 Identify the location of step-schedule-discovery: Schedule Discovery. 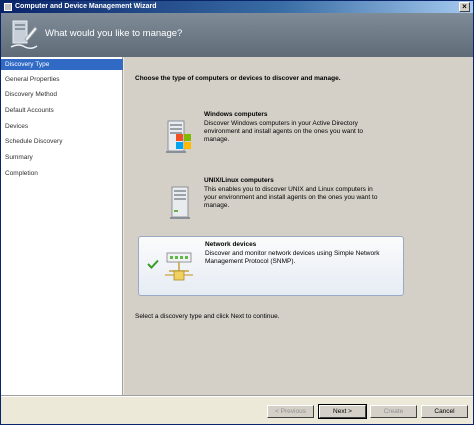
(62, 141).